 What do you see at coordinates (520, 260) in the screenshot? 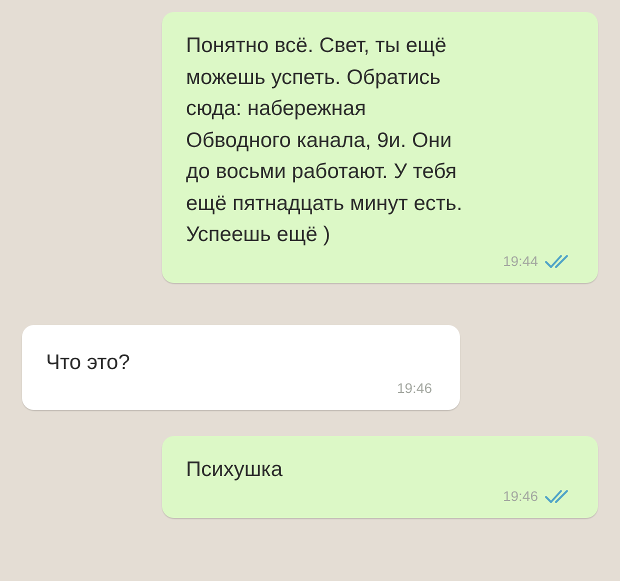
I see `message-time: 19:44` at bounding box center [520, 260].